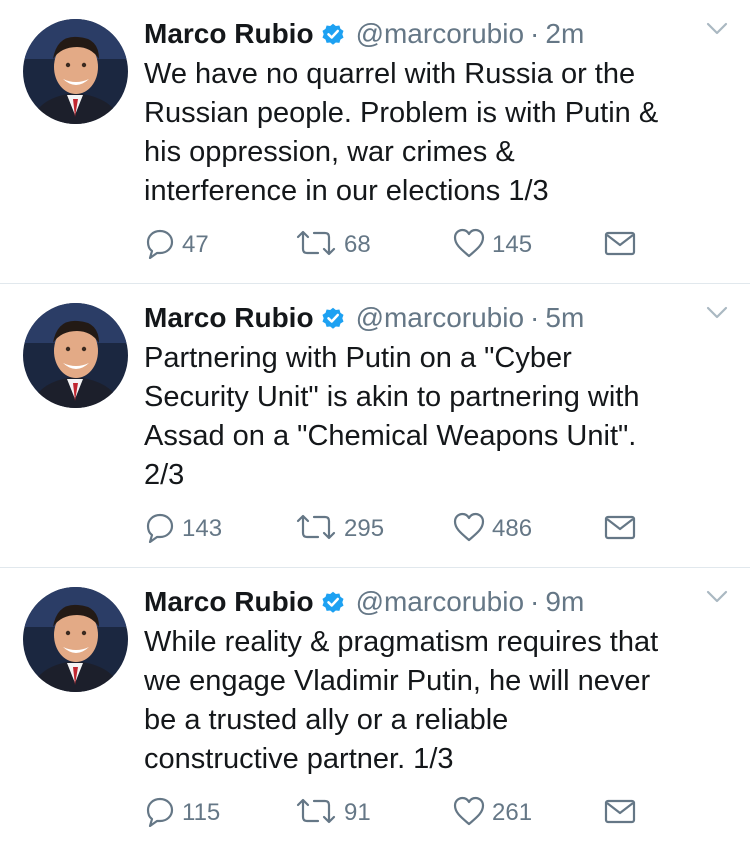 This screenshot has width=750, height=852. Describe the element at coordinates (195, 244) in the screenshot. I see `reply-count: 47` at that location.